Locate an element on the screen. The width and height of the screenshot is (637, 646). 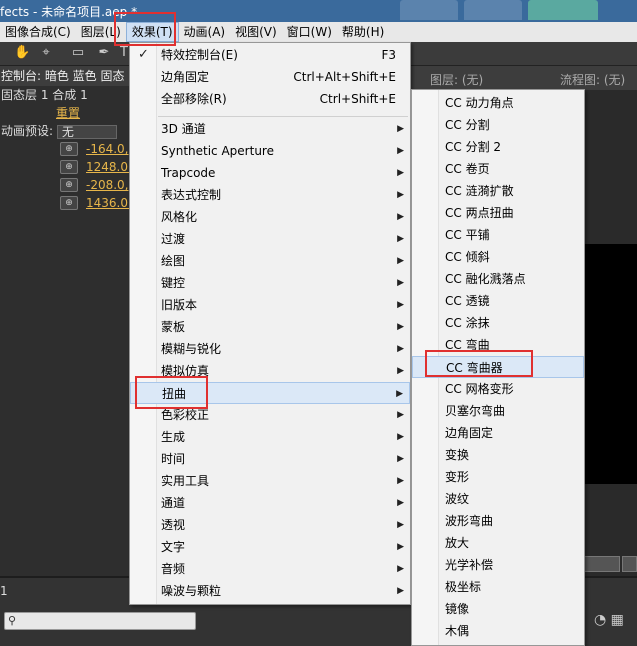
menu-item-category: Trapcode ▶ is located at coordinates (270, 173).